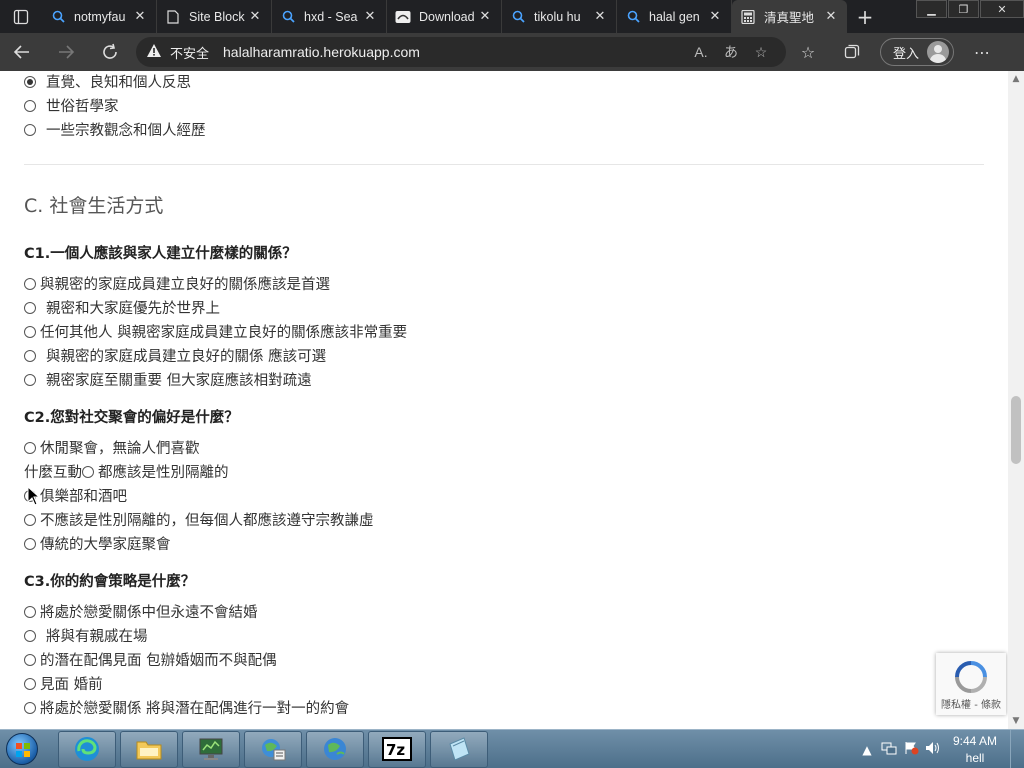 The image size is (1024, 768). Describe the element at coordinates (112, 447) in the screenshot. I see `radio-option: 休閒聚會，無論人們喜歡` at that location.